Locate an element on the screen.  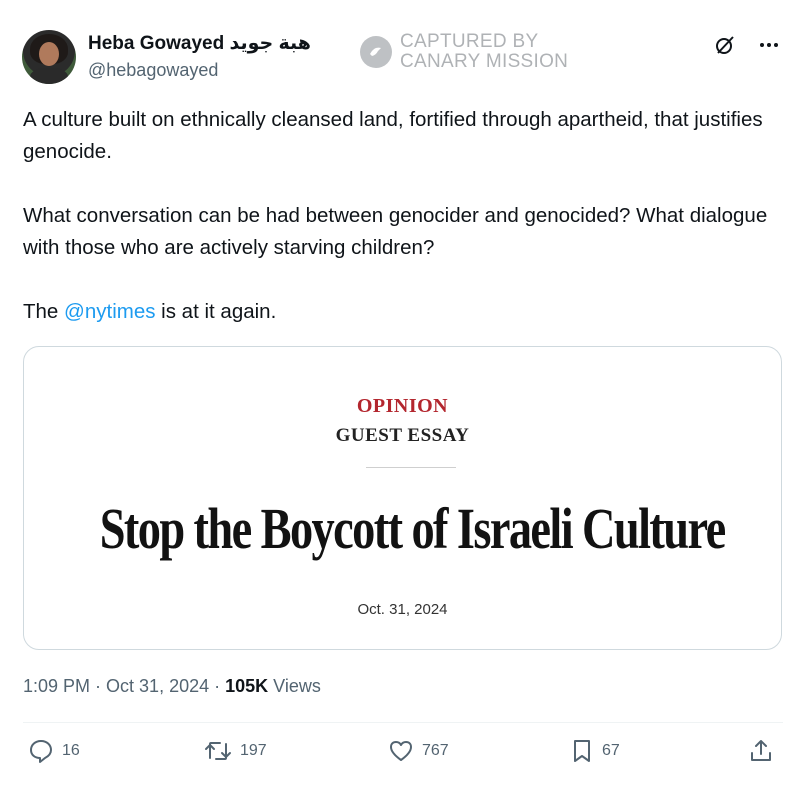
paragraph-3-suffix: is at it again. is located at coordinates (216, 311).